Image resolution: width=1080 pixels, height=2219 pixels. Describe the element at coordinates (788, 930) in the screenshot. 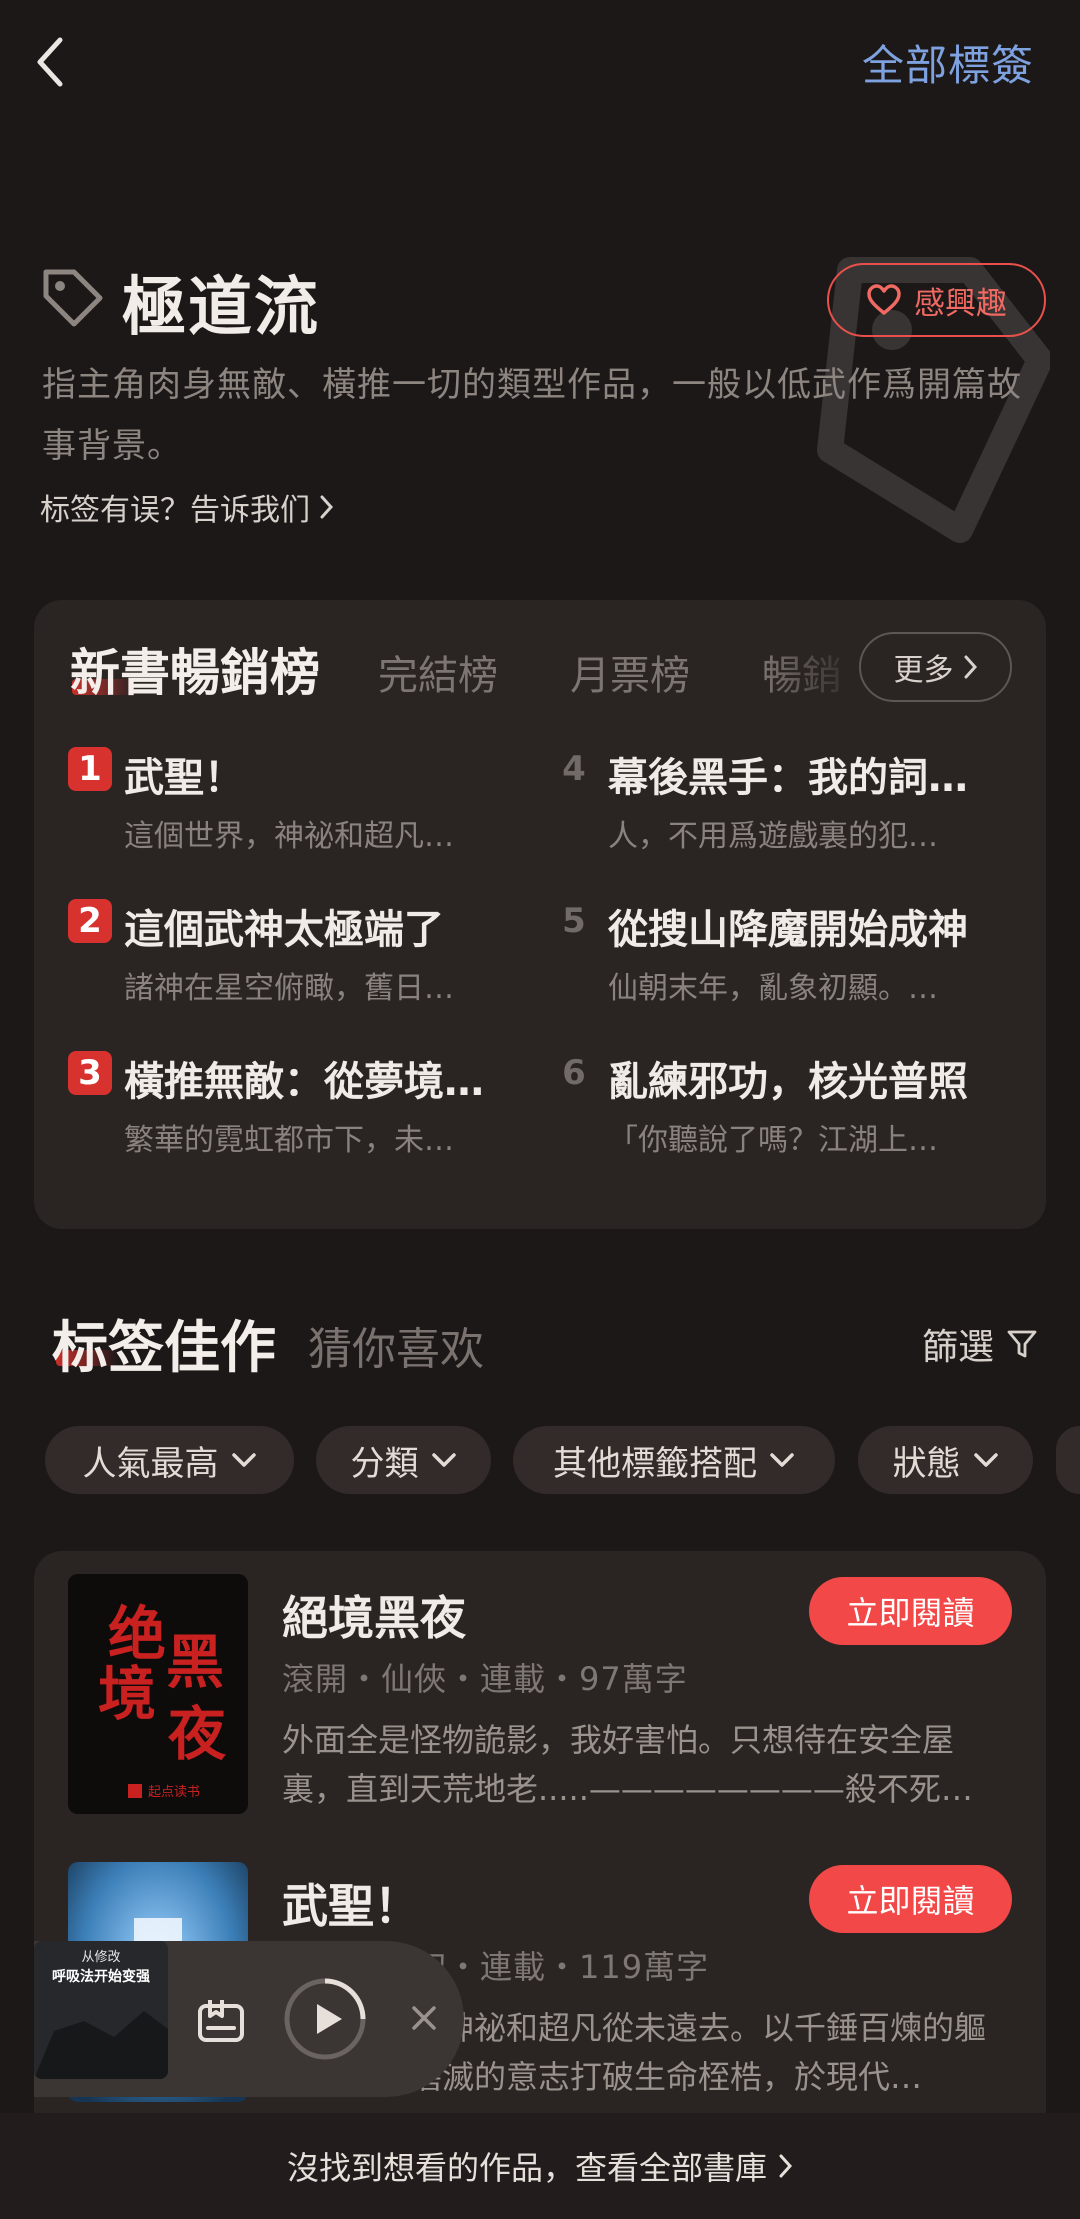

I see `rank-title: 從搜山降魔開始成神` at that location.